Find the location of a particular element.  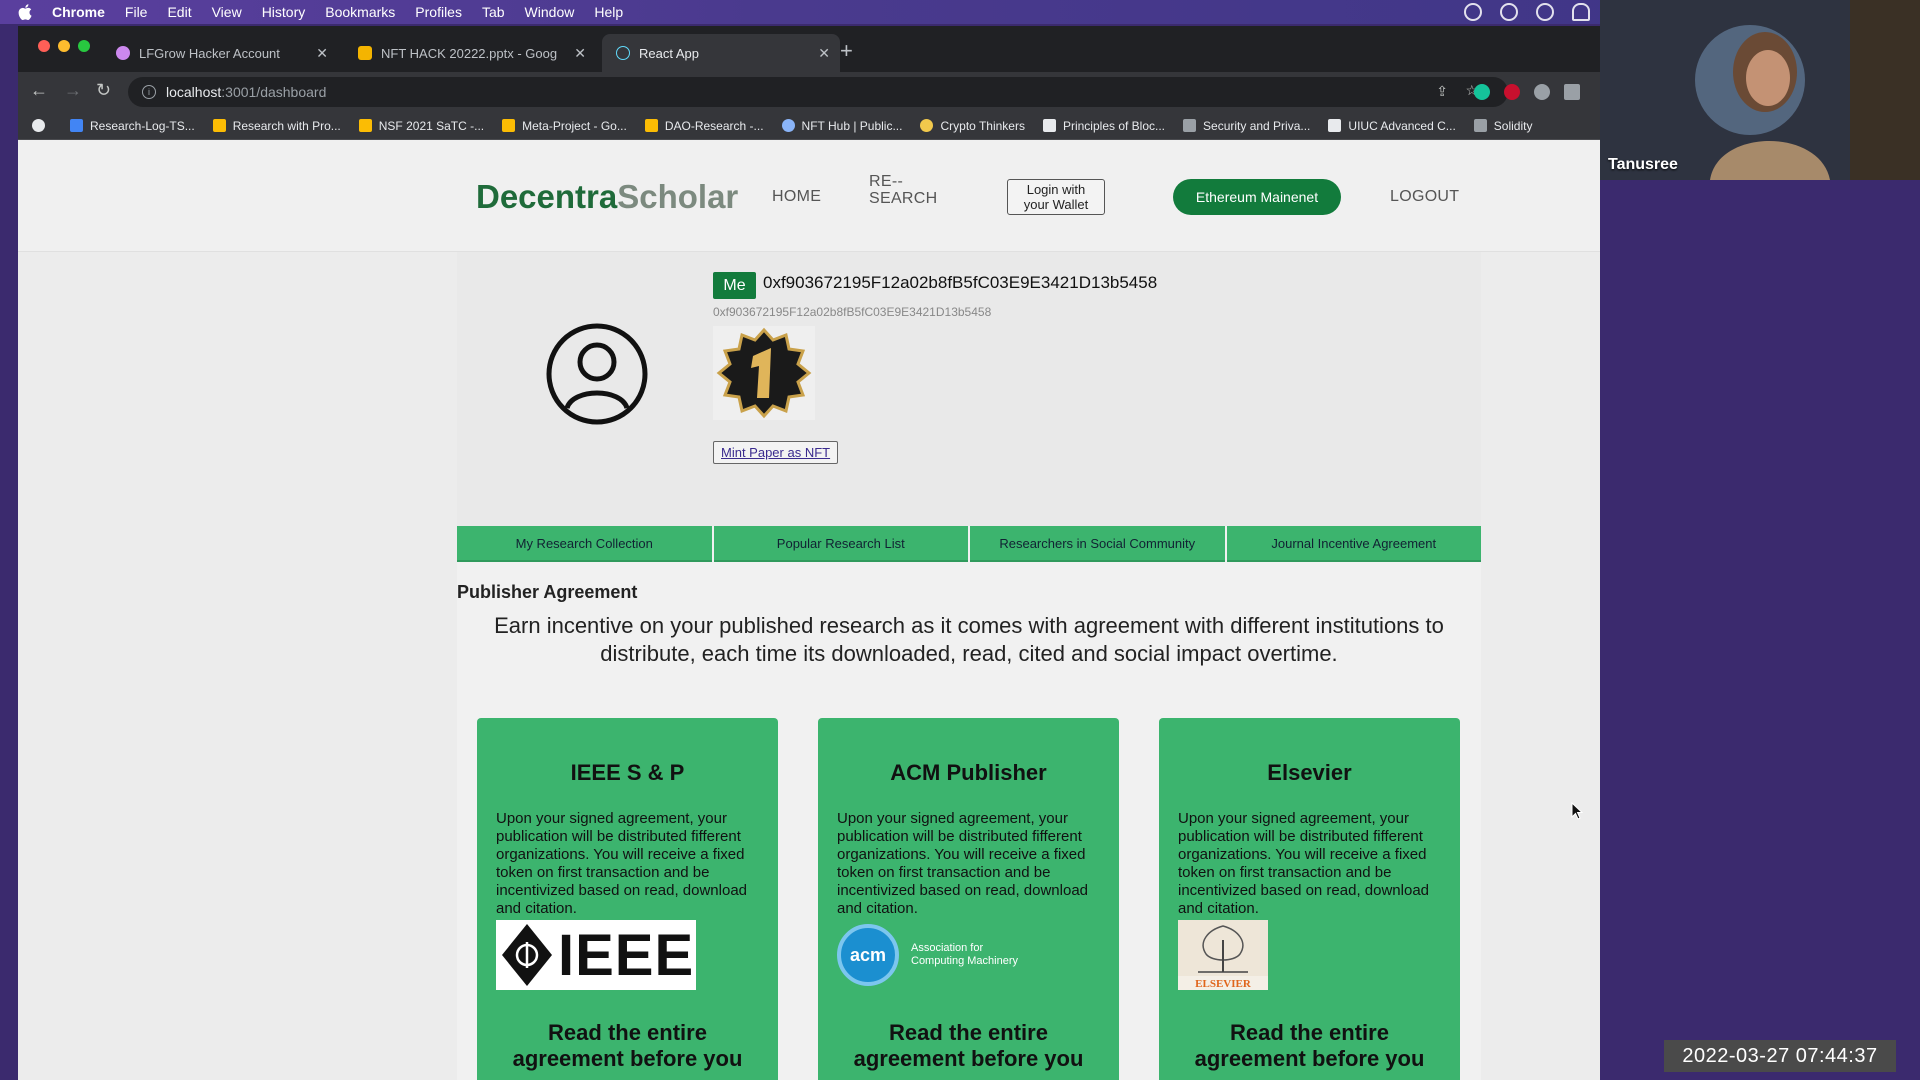

site-logo: DecentraScholar is located at coordinates (607, 197).